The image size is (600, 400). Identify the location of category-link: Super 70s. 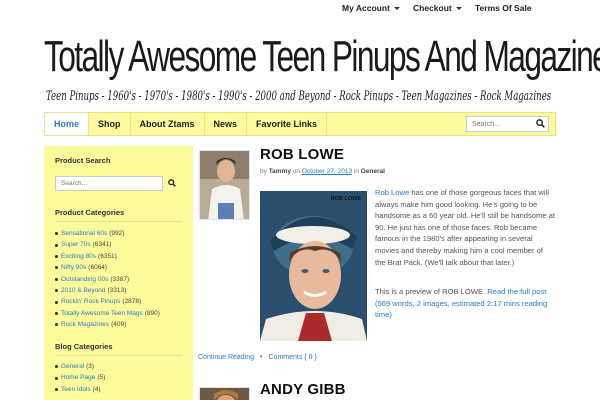
(76, 244).